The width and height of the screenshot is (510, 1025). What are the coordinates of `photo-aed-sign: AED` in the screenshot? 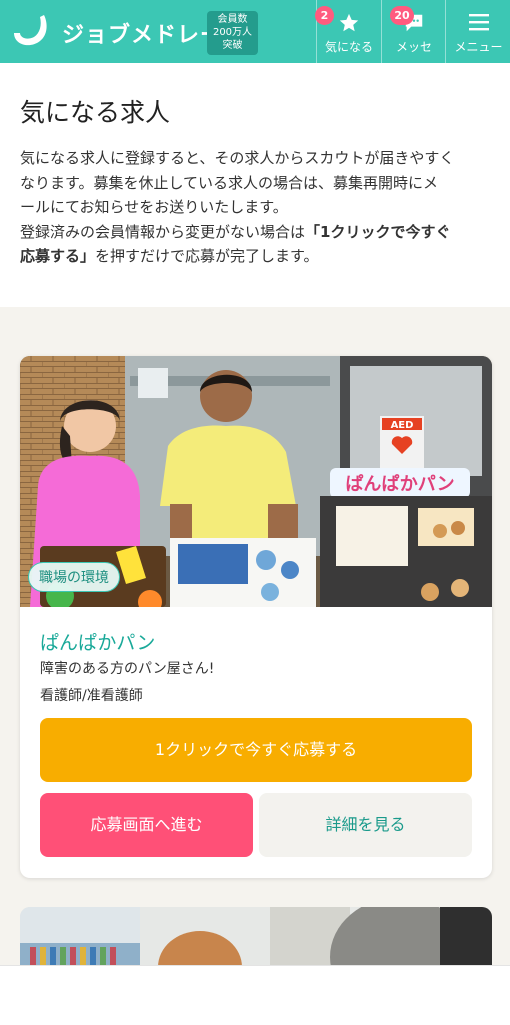 It's located at (402, 425).